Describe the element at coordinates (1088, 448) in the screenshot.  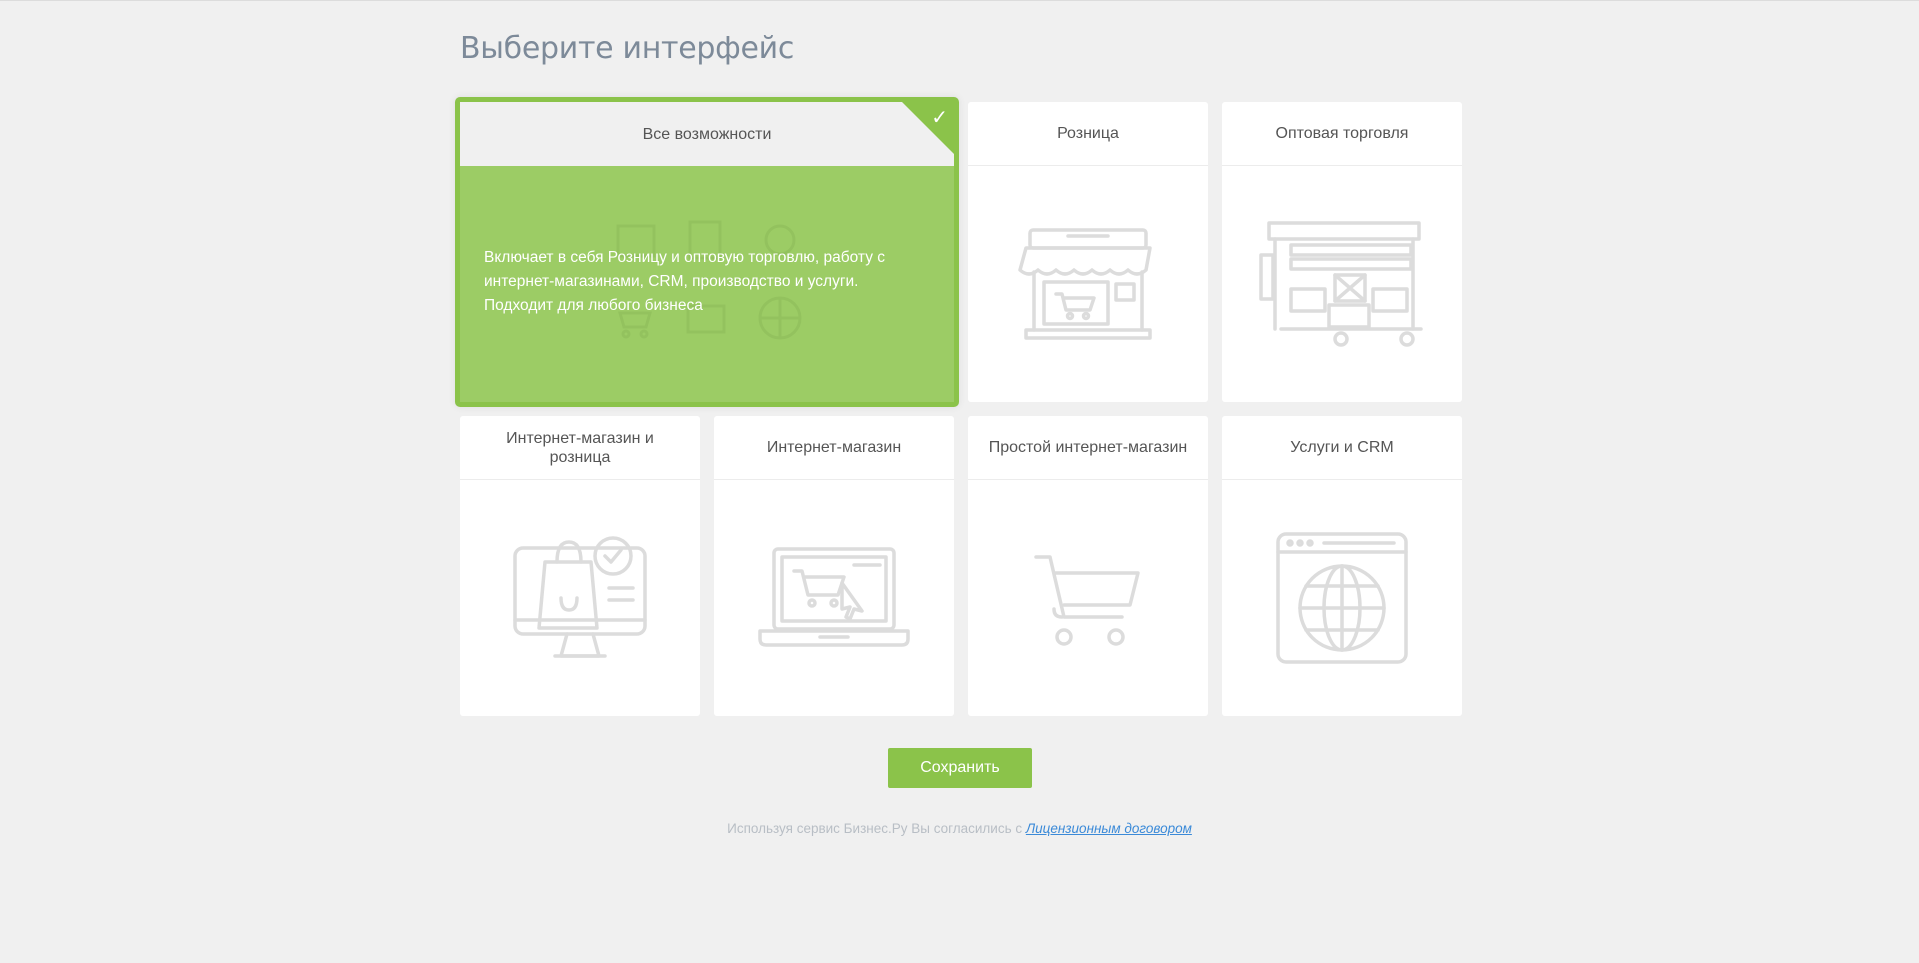
I see `card-title: Простой интернет-магазин` at that location.